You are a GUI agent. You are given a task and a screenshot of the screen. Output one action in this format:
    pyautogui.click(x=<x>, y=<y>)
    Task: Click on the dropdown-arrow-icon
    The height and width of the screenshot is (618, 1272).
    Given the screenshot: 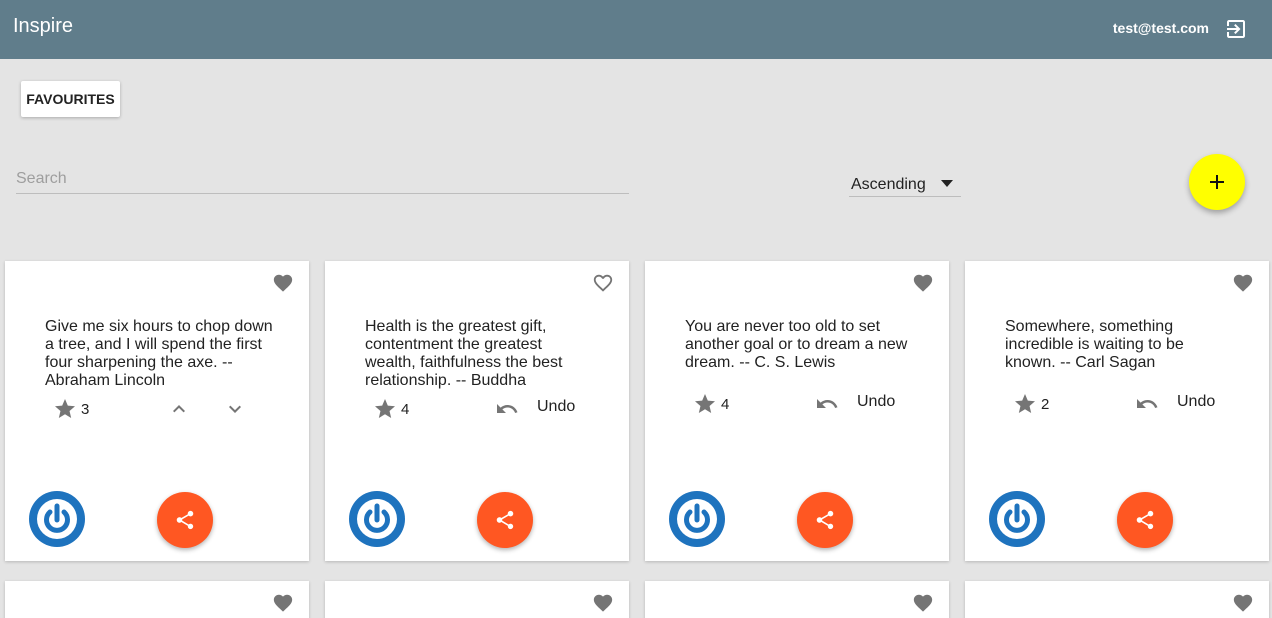 What is the action you would take?
    pyautogui.click(x=947, y=183)
    